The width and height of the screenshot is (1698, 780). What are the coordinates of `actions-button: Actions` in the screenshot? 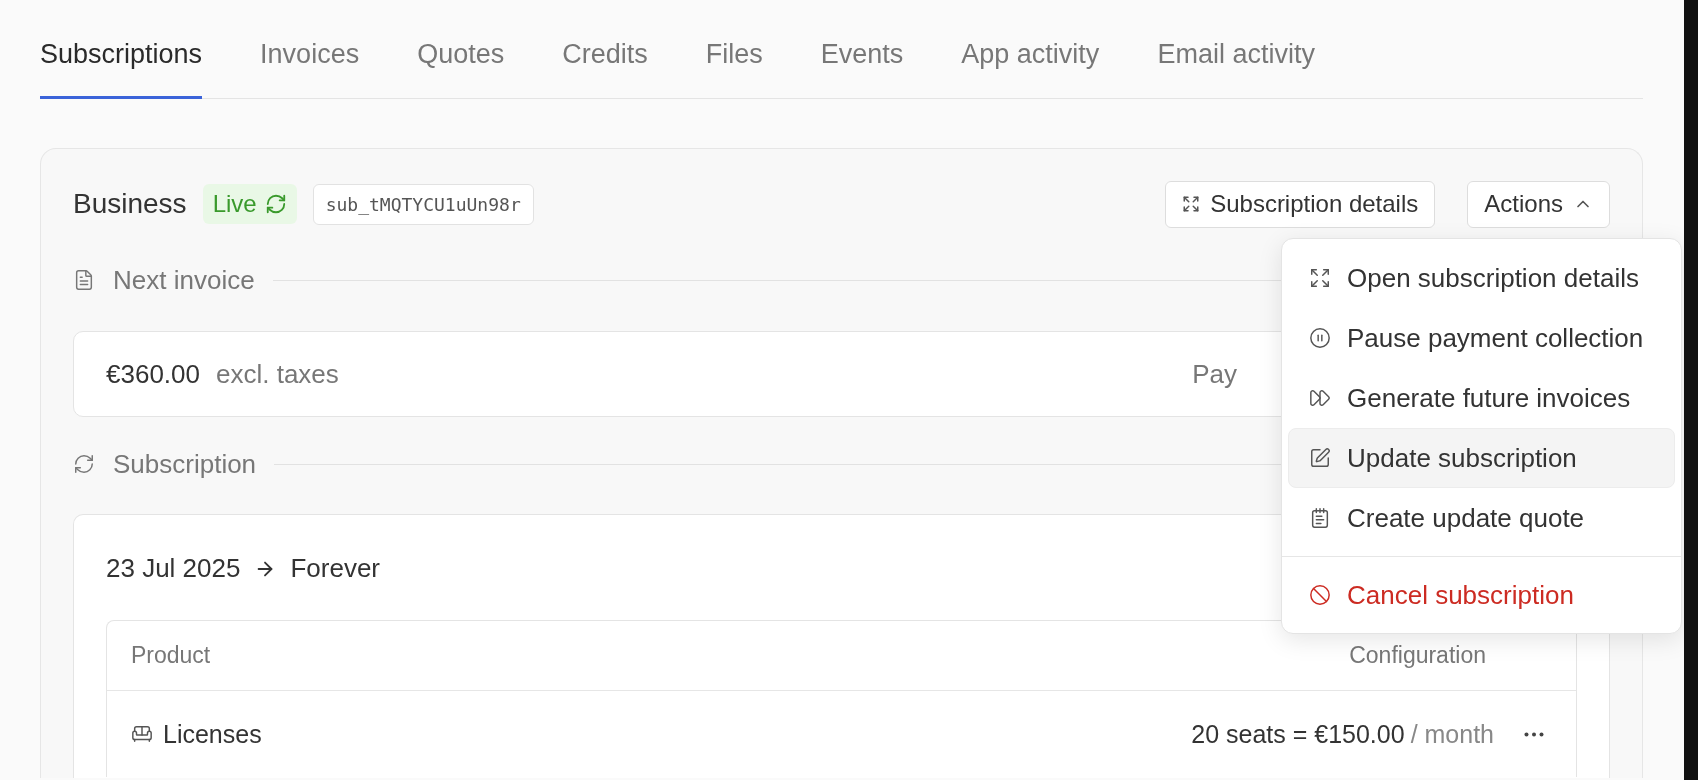 It's located at (1538, 204).